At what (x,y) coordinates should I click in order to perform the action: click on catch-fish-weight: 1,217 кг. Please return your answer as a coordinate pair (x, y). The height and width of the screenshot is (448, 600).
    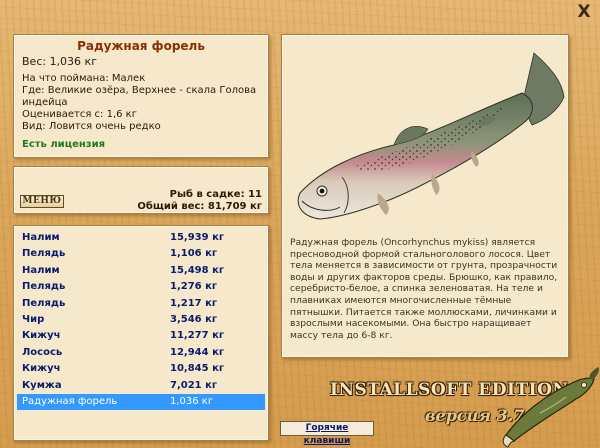
    Looking at the image, I should click on (194, 303).